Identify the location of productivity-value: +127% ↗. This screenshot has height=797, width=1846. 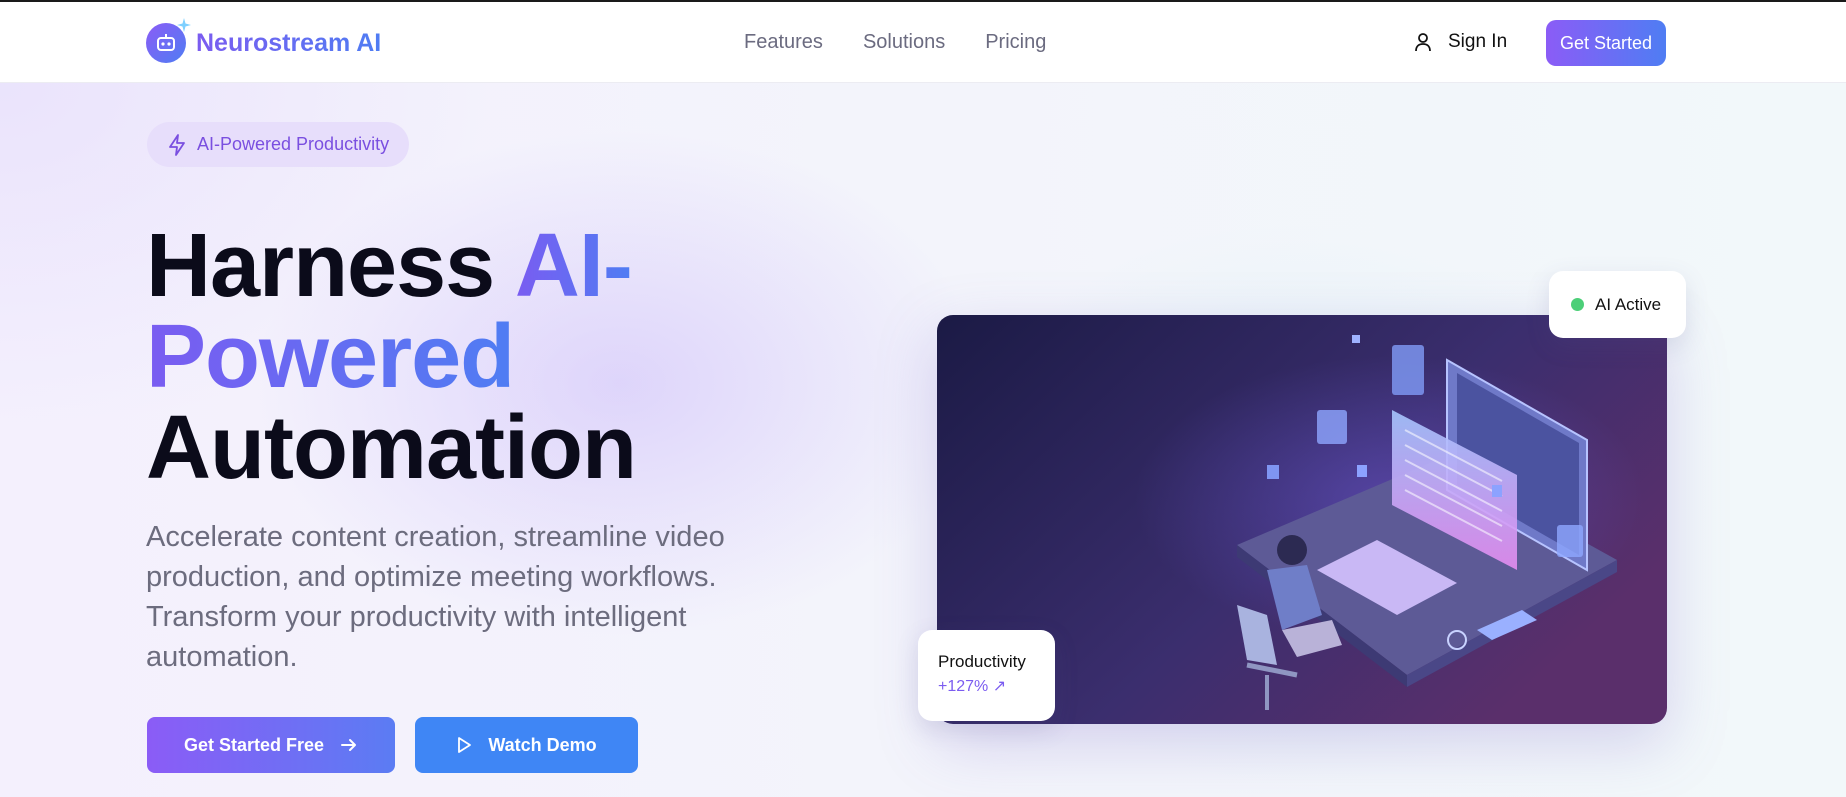
(972, 686).